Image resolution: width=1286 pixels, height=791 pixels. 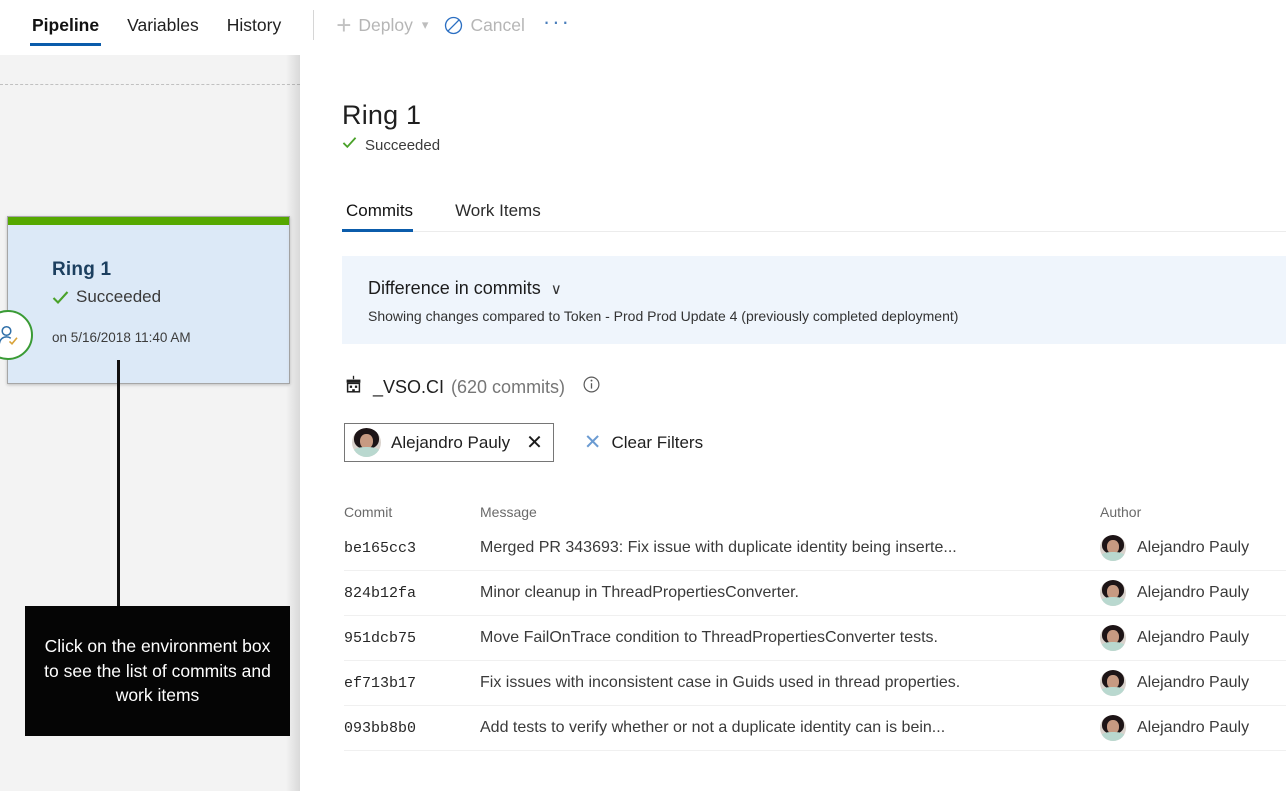 I want to click on cancel-button: Cancel, so click(x=484, y=25).